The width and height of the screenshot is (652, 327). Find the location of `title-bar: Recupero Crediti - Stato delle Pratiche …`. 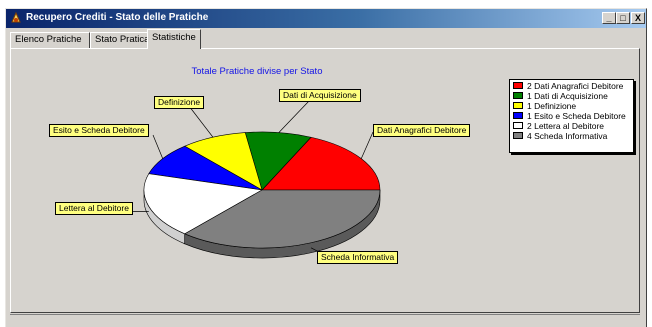

title-bar: Recupero Crediti - Stato delle Pratiche … is located at coordinates (326, 18).